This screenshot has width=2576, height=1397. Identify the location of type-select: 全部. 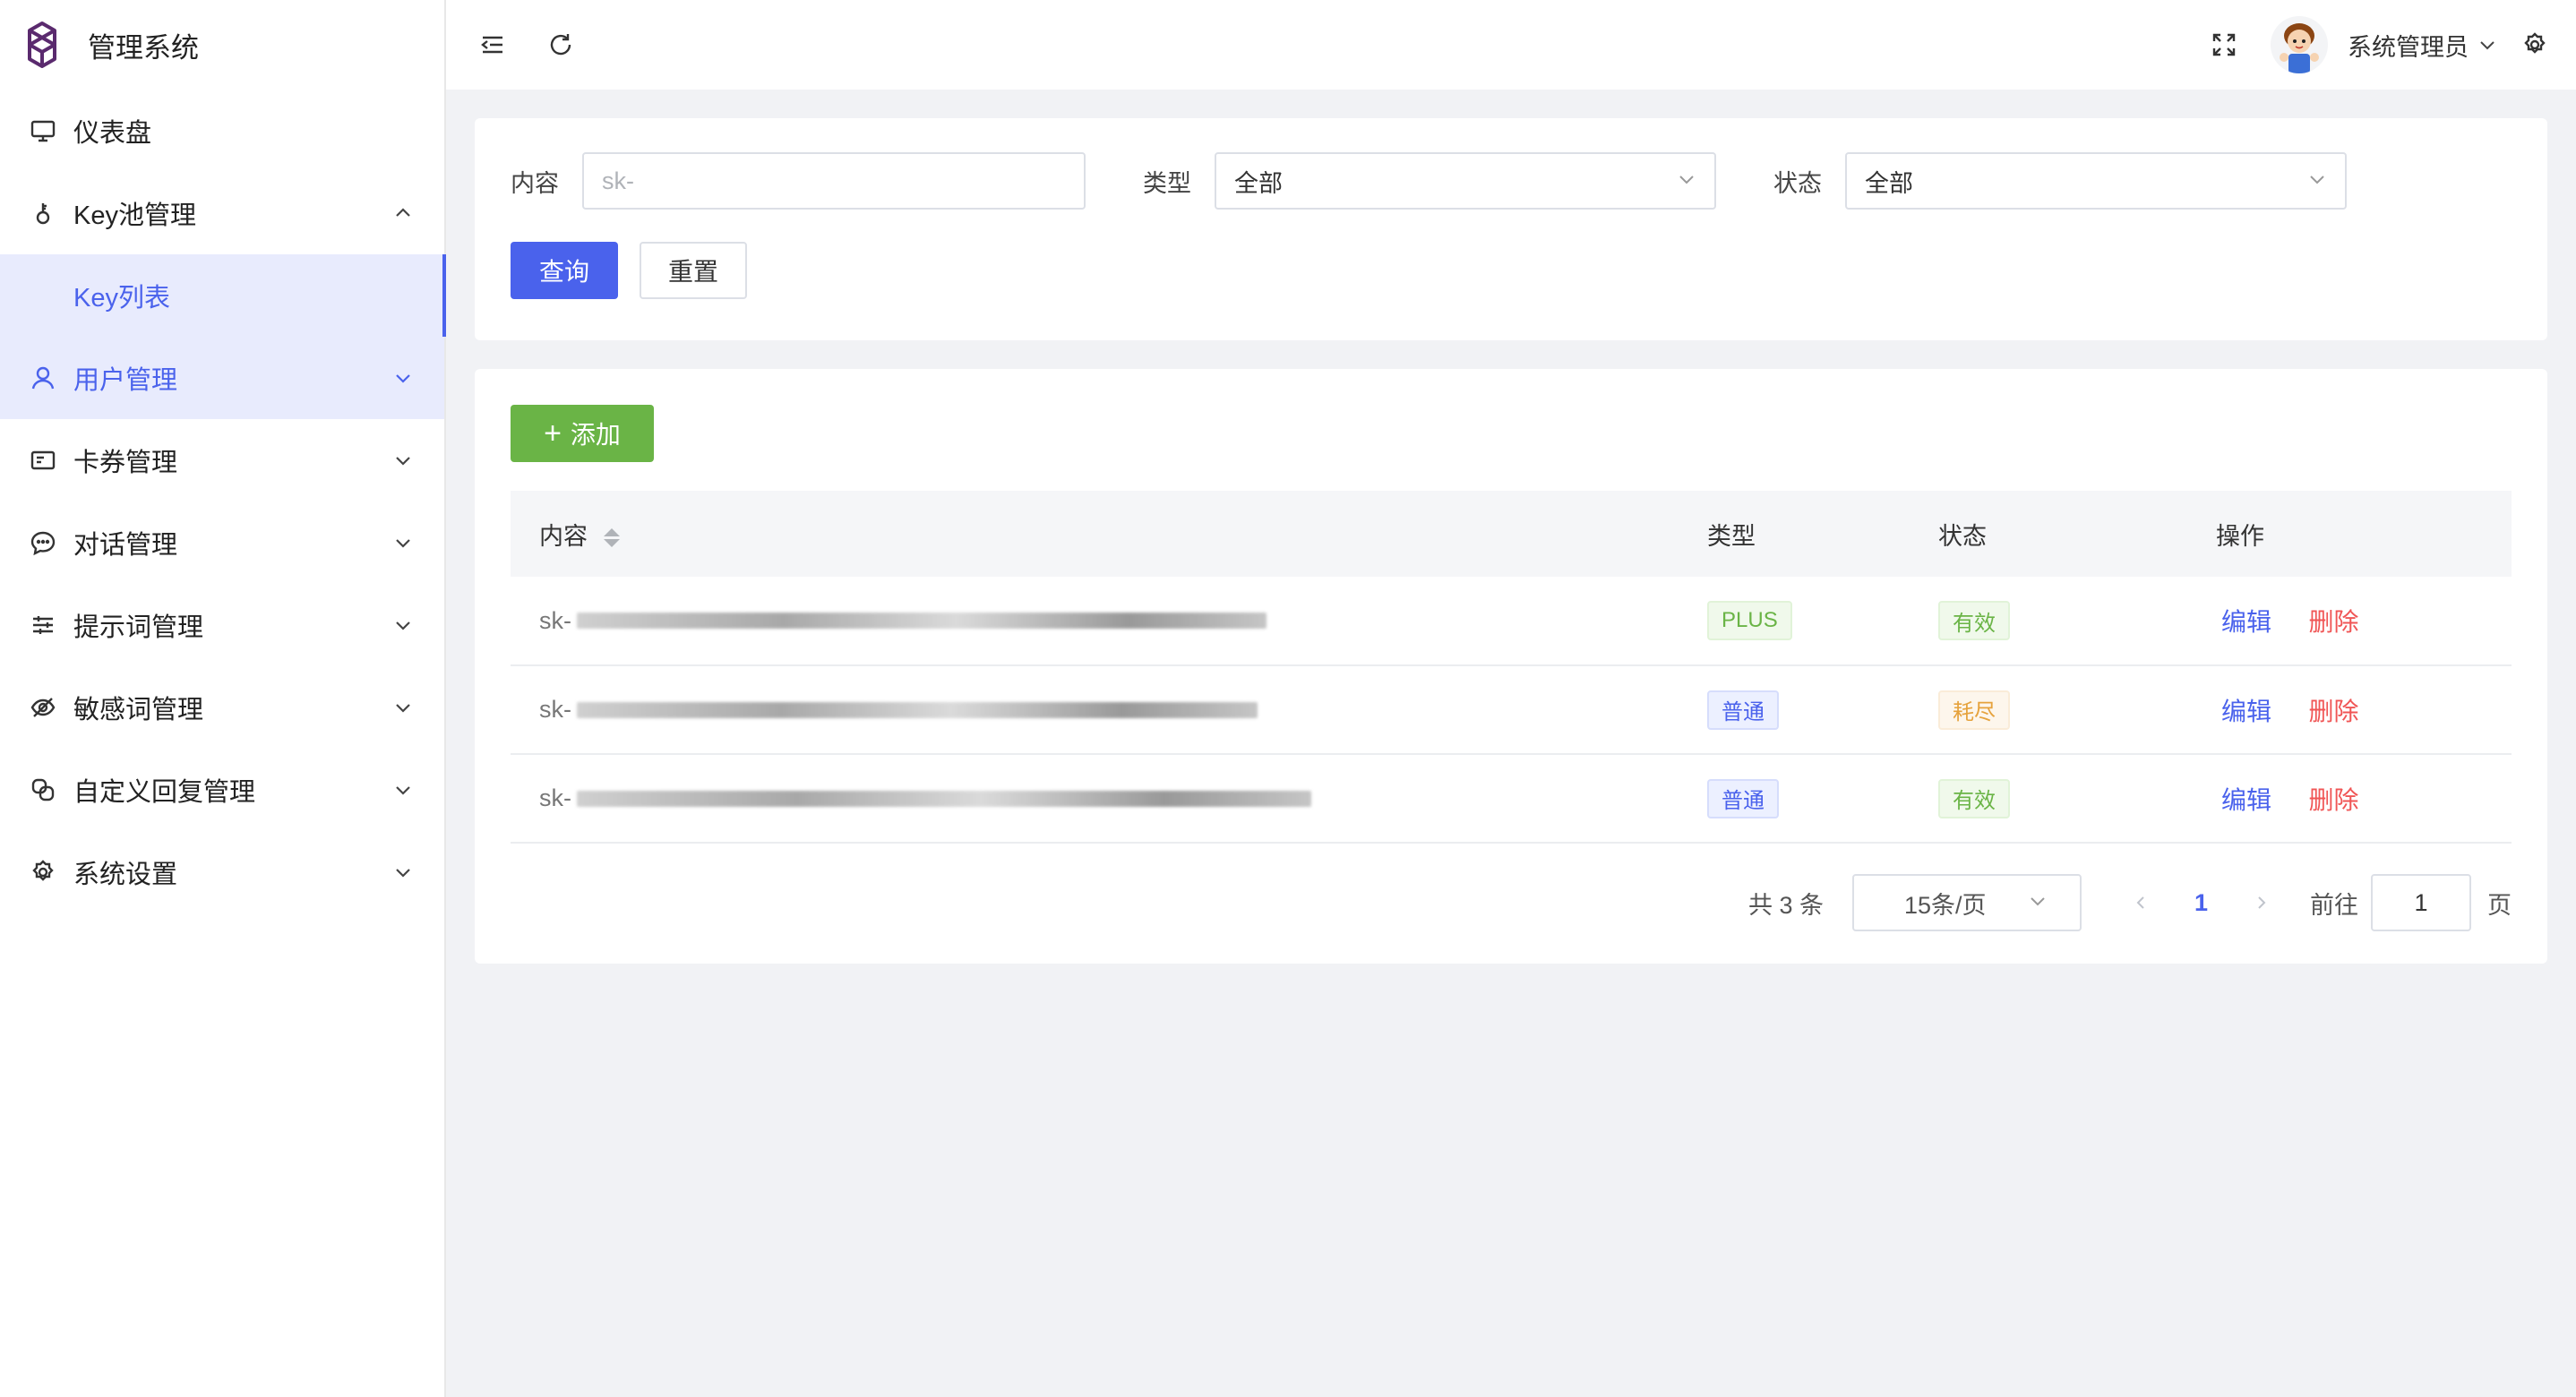
(1465, 181).